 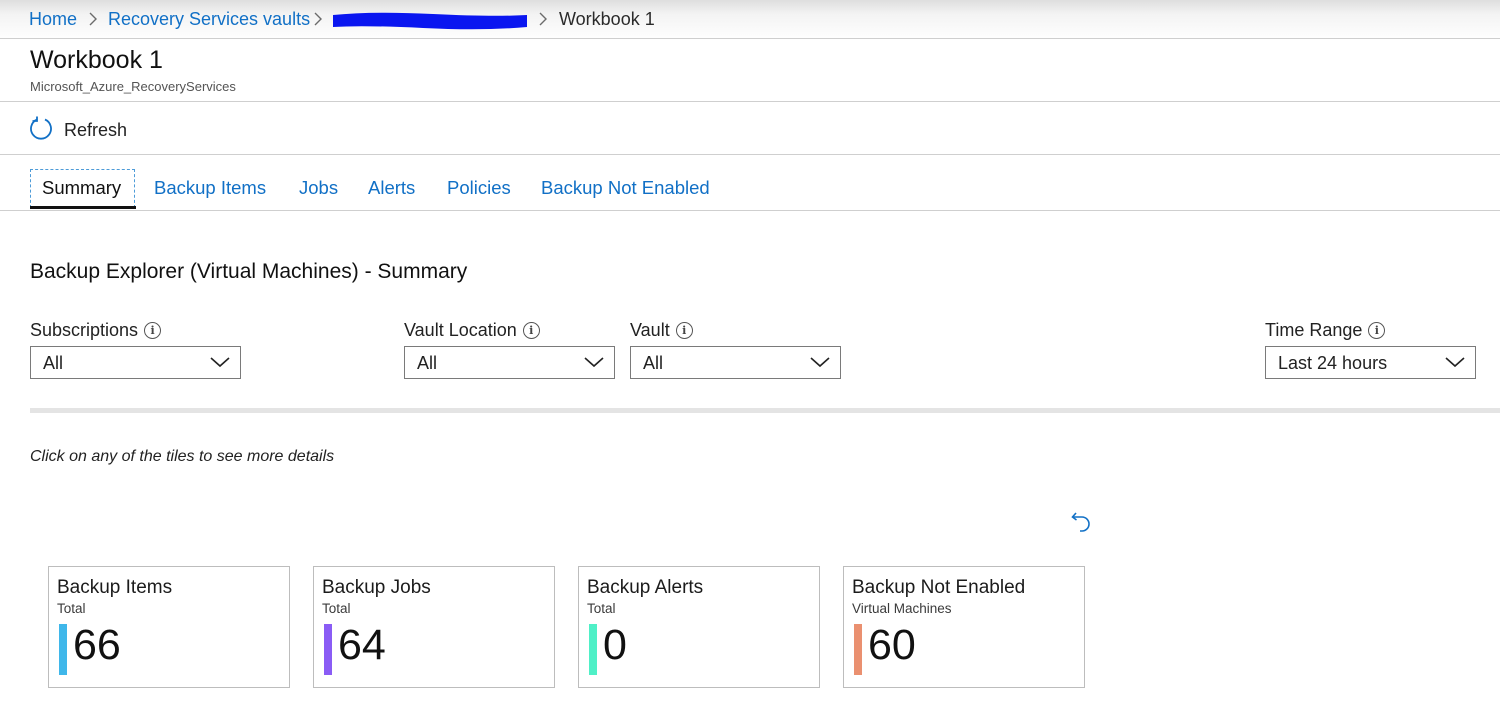 What do you see at coordinates (939, 587) in the screenshot?
I see `tile-title: Backup Not Enabled` at bounding box center [939, 587].